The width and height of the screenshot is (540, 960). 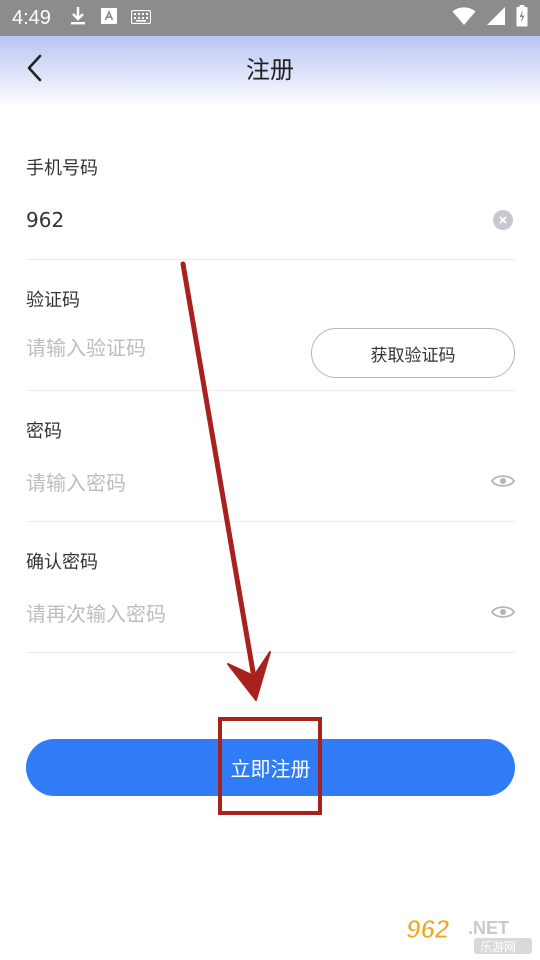 I want to click on get-code-button: 获取验证码, so click(x=413, y=353).